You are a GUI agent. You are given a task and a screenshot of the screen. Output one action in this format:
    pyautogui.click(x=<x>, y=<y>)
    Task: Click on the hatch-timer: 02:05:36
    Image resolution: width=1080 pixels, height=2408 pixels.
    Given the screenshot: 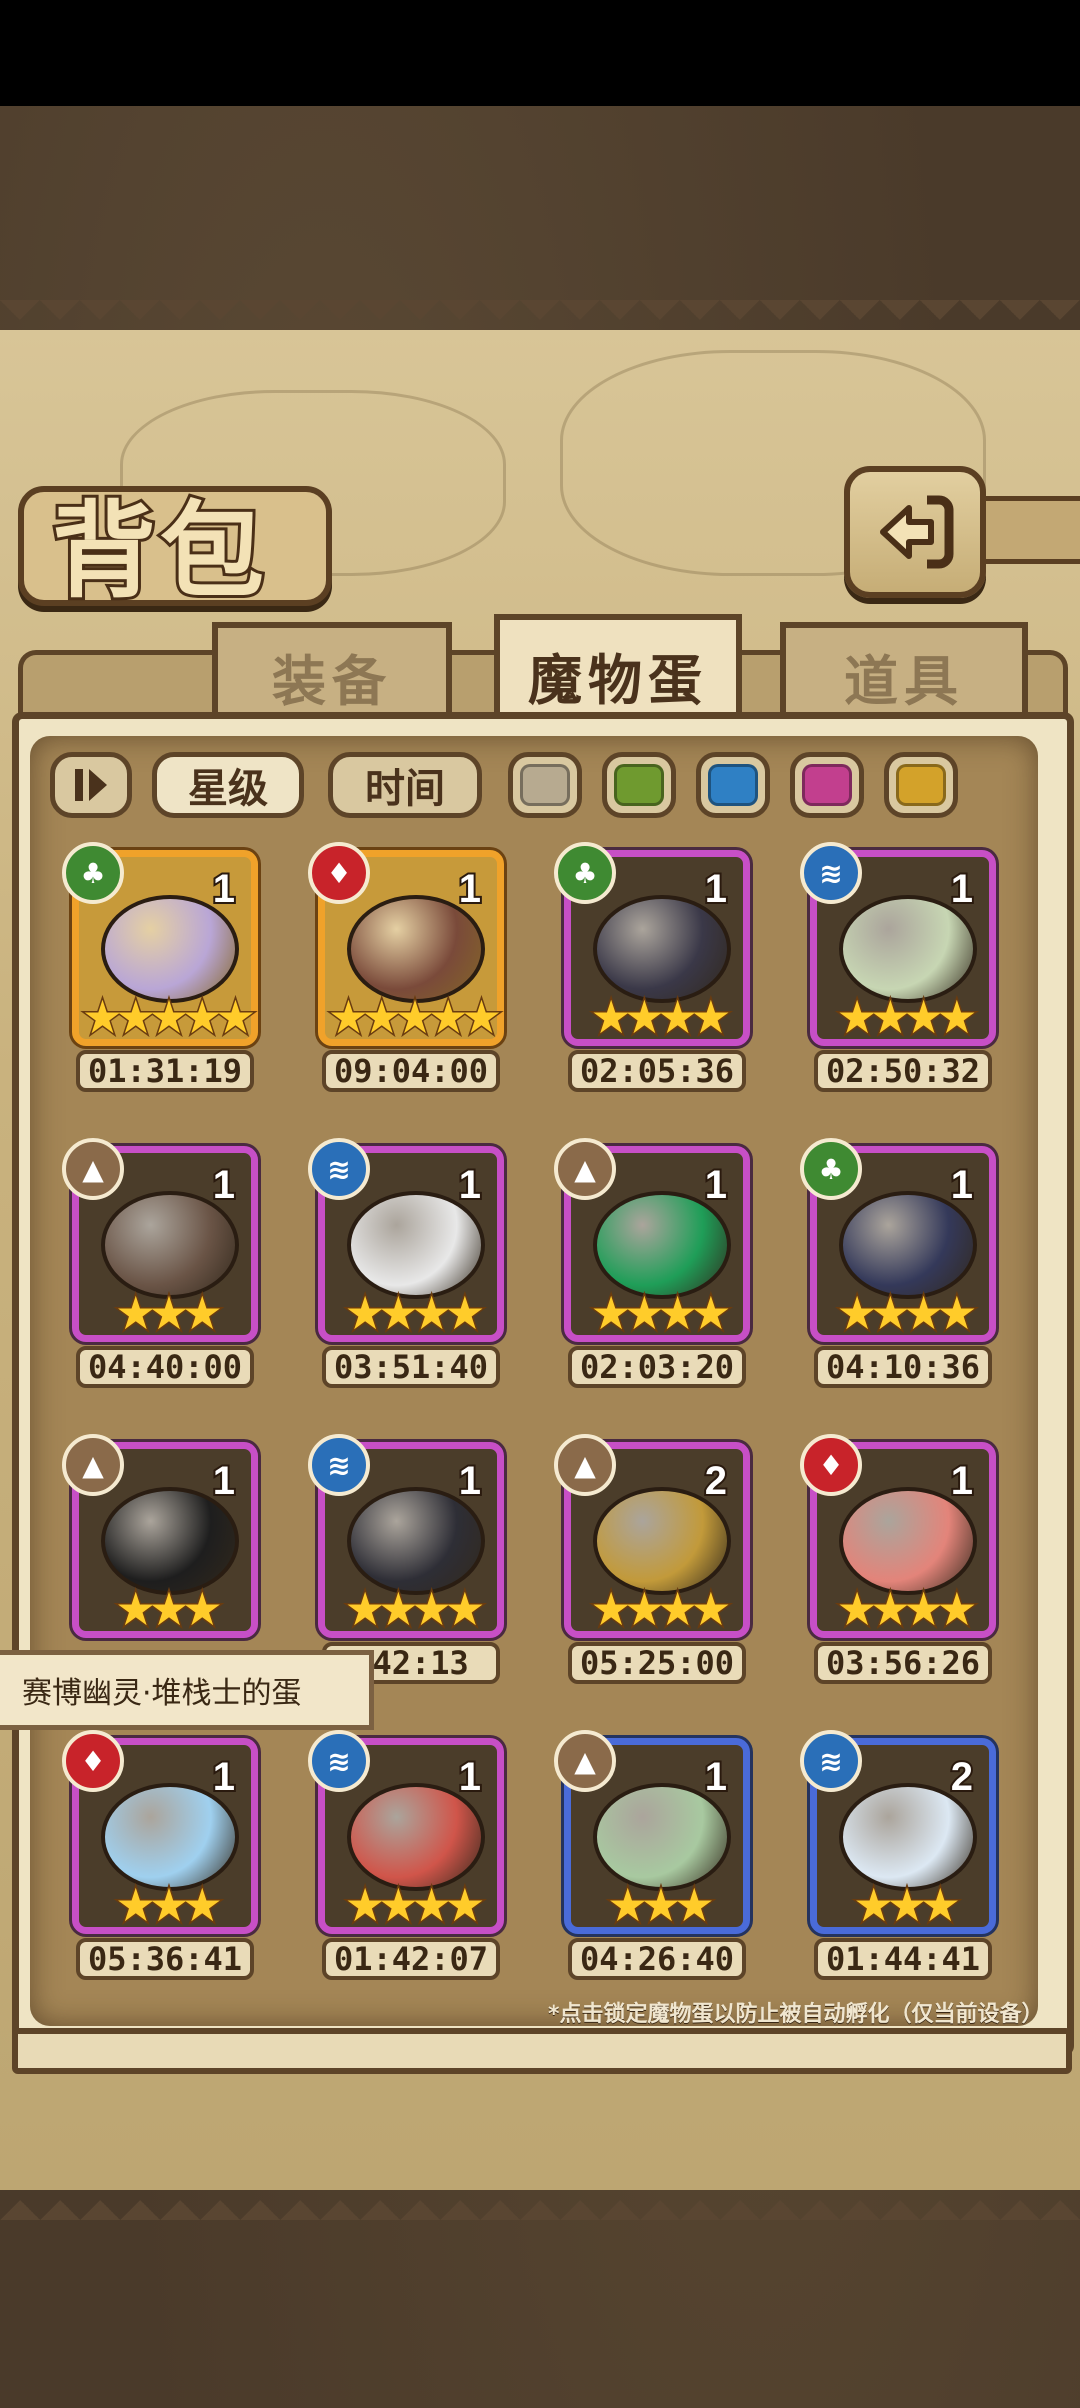 What is the action you would take?
    pyautogui.click(x=657, y=1071)
    